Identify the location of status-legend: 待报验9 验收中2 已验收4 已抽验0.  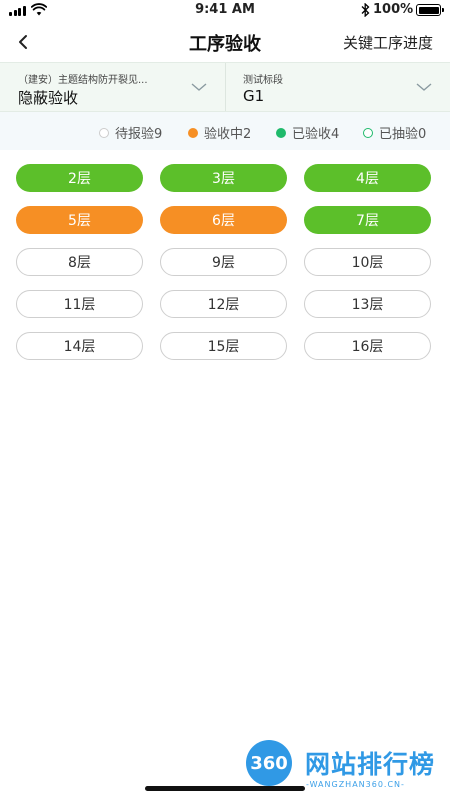
(225, 131).